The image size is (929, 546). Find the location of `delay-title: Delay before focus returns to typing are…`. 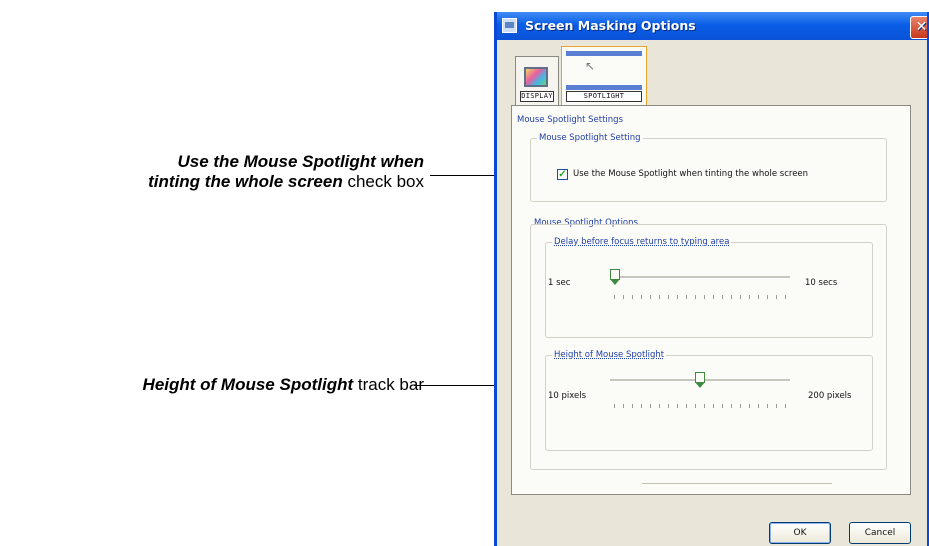

delay-title: Delay before focus returns to typing are… is located at coordinates (642, 242).